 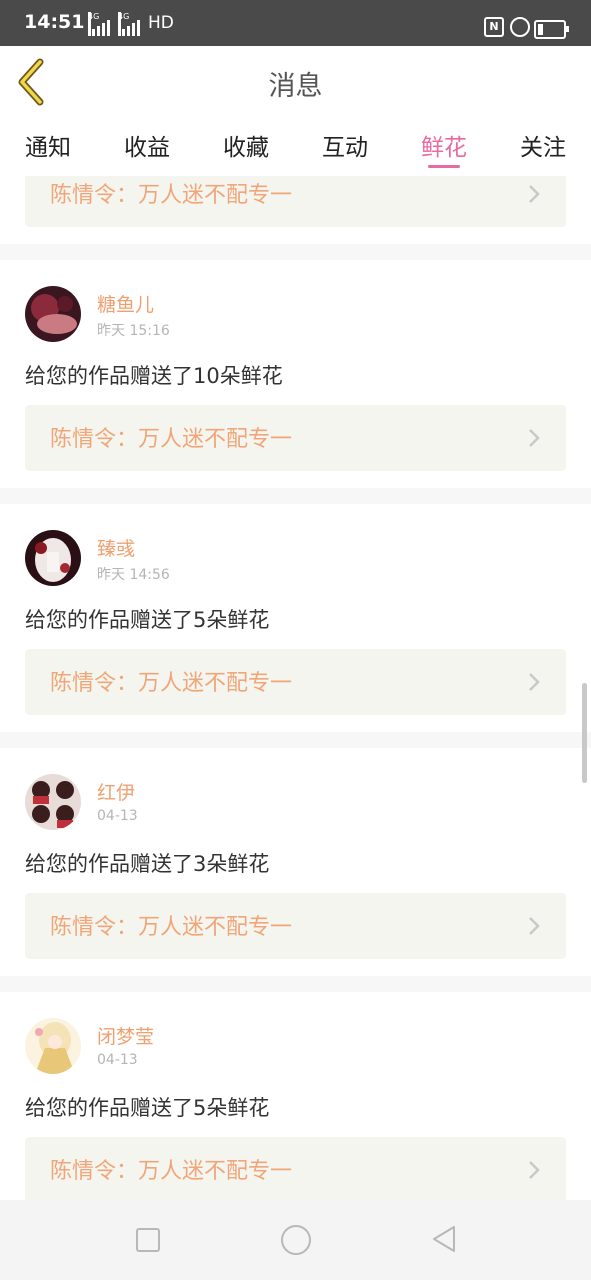 I want to click on system-nav-bar, so click(x=295, y=1240).